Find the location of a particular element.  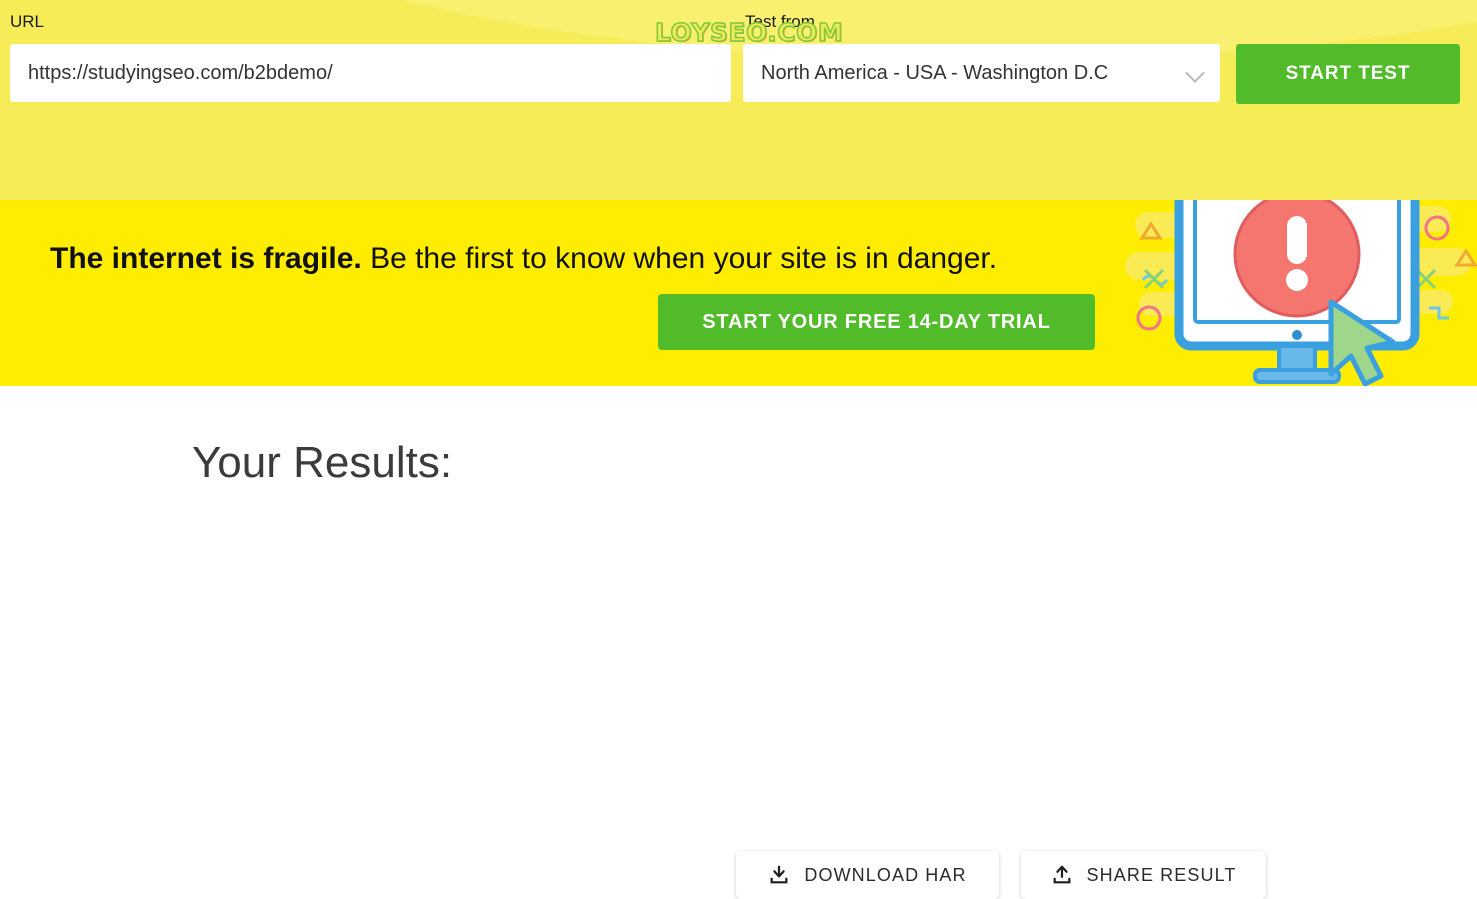

chevron-down-icon is located at coordinates (1195, 73).